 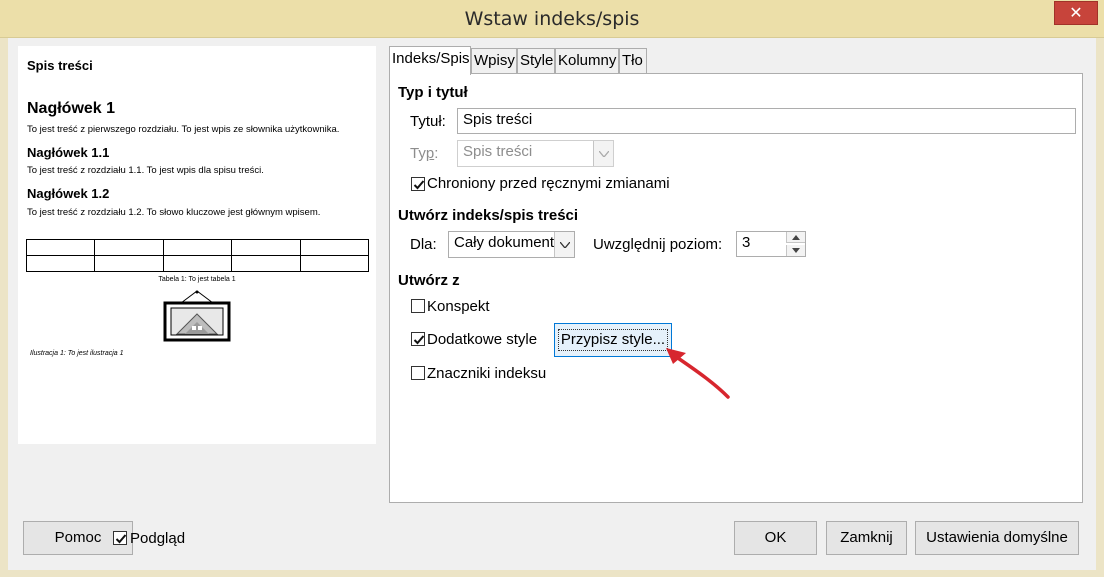 What do you see at coordinates (658, 244) in the screenshot?
I see `level-label: Uwzględnij poziom:` at bounding box center [658, 244].